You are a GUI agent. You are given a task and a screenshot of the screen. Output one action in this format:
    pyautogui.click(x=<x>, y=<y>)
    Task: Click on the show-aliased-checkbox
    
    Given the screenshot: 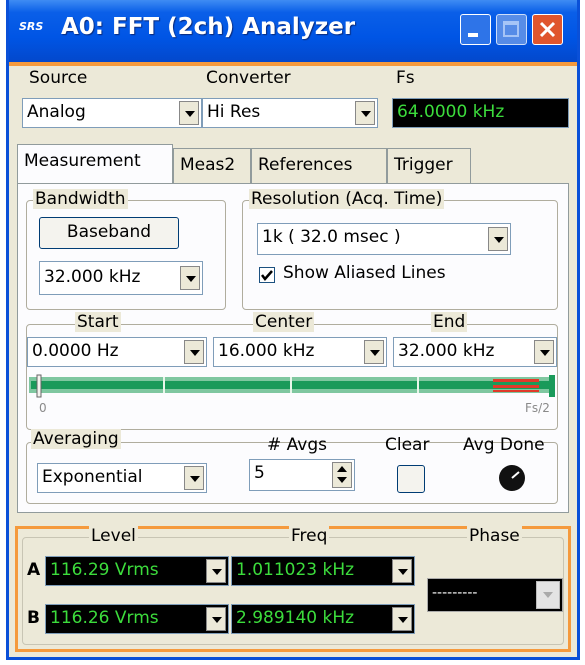 What is the action you would take?
    pyautogui.click(x=267, y=275)
    